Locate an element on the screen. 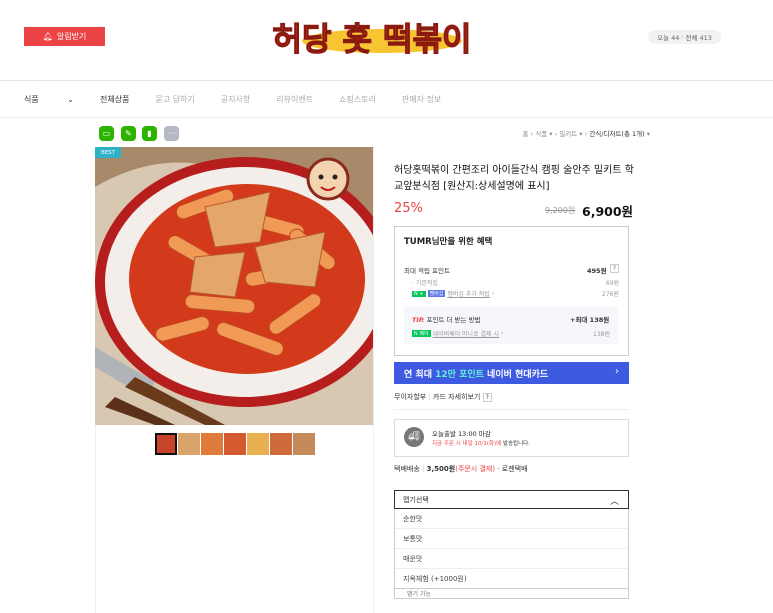 This screenshot has width=773, height=613. bookmark-icon: ▮ is located at coordinates (149, 133).